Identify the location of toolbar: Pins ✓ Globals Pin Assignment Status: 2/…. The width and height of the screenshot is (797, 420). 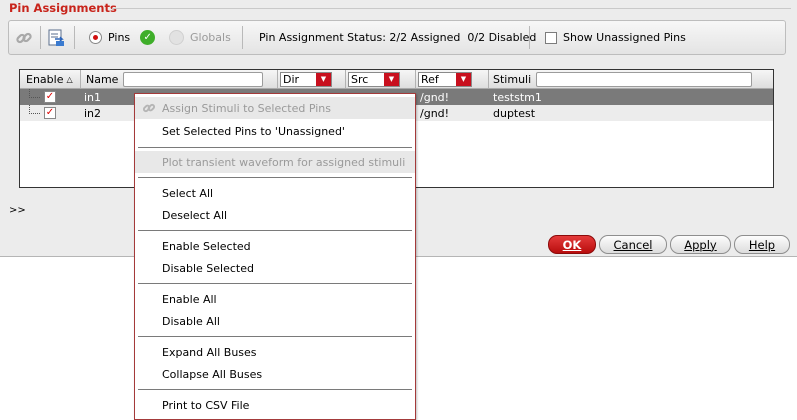
(397, 37).